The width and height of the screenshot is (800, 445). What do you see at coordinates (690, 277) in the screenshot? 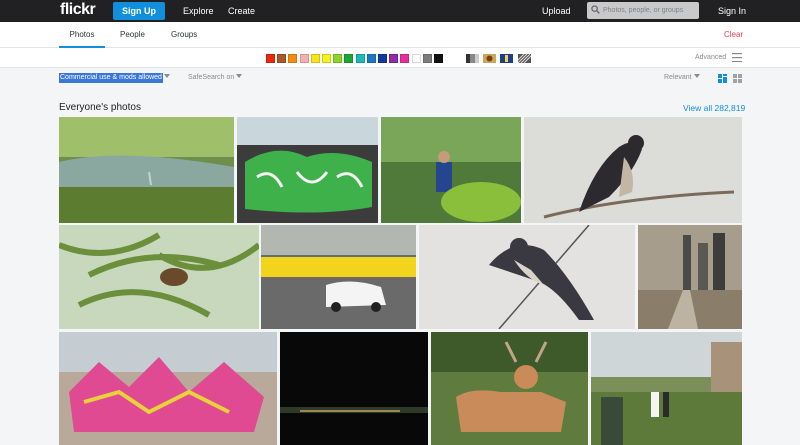
I see `photo-city-road` at bounding box center [690, 277].